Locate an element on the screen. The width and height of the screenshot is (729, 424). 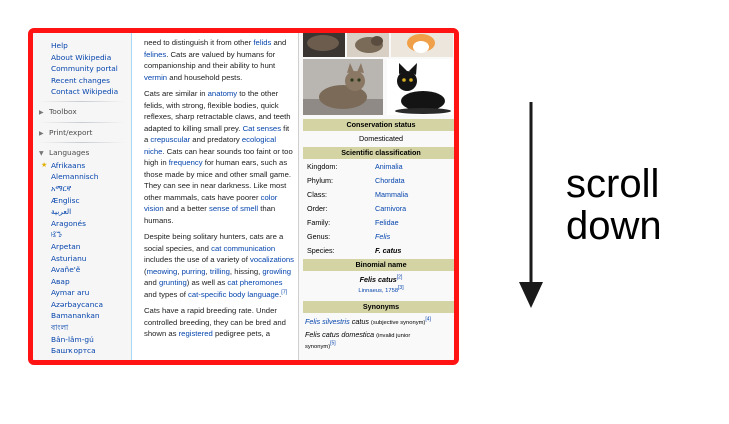
binomial-author: Linnaeus, 1758[3] is located at coordinates (378, 289).